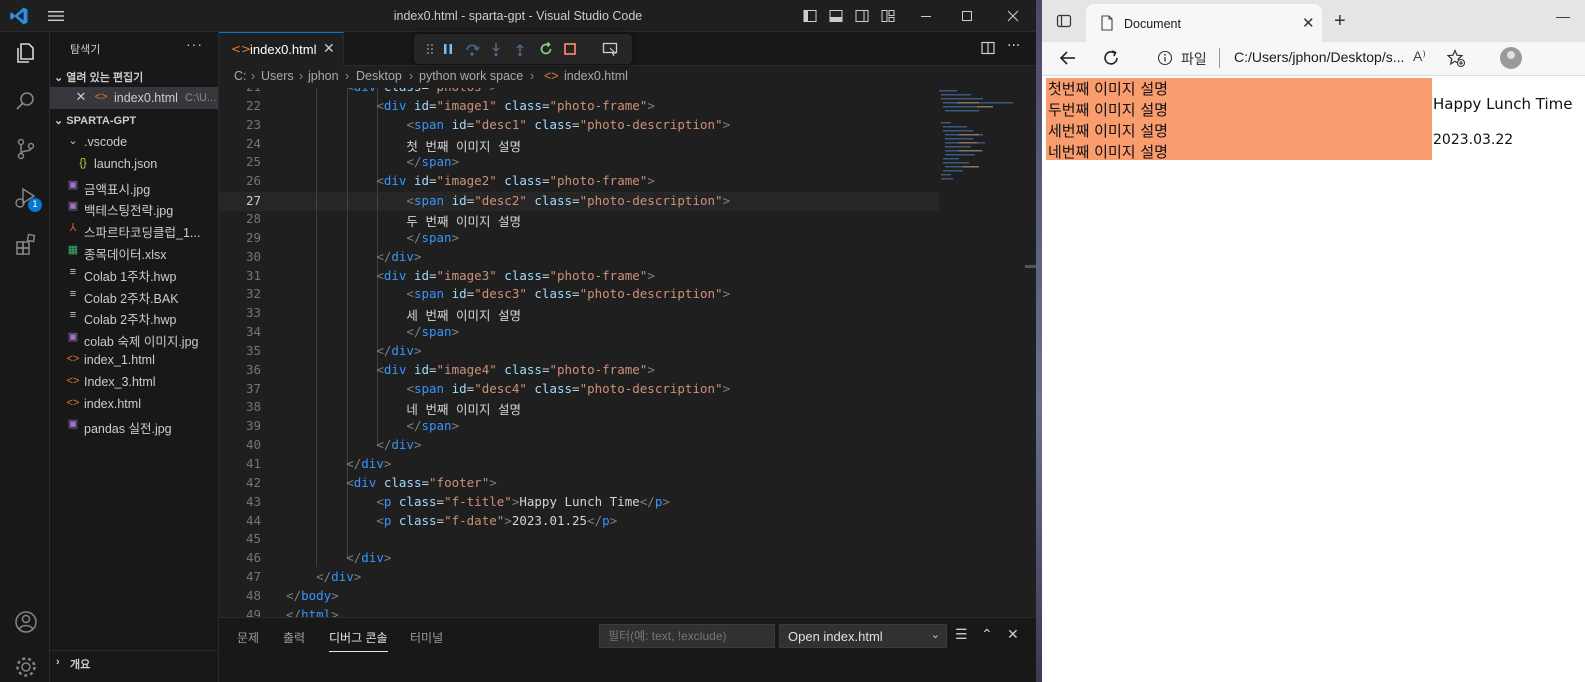 The height and width of the screenshot is (682, 1585). I want to click on settings-gear-icon, so click(26, 667).